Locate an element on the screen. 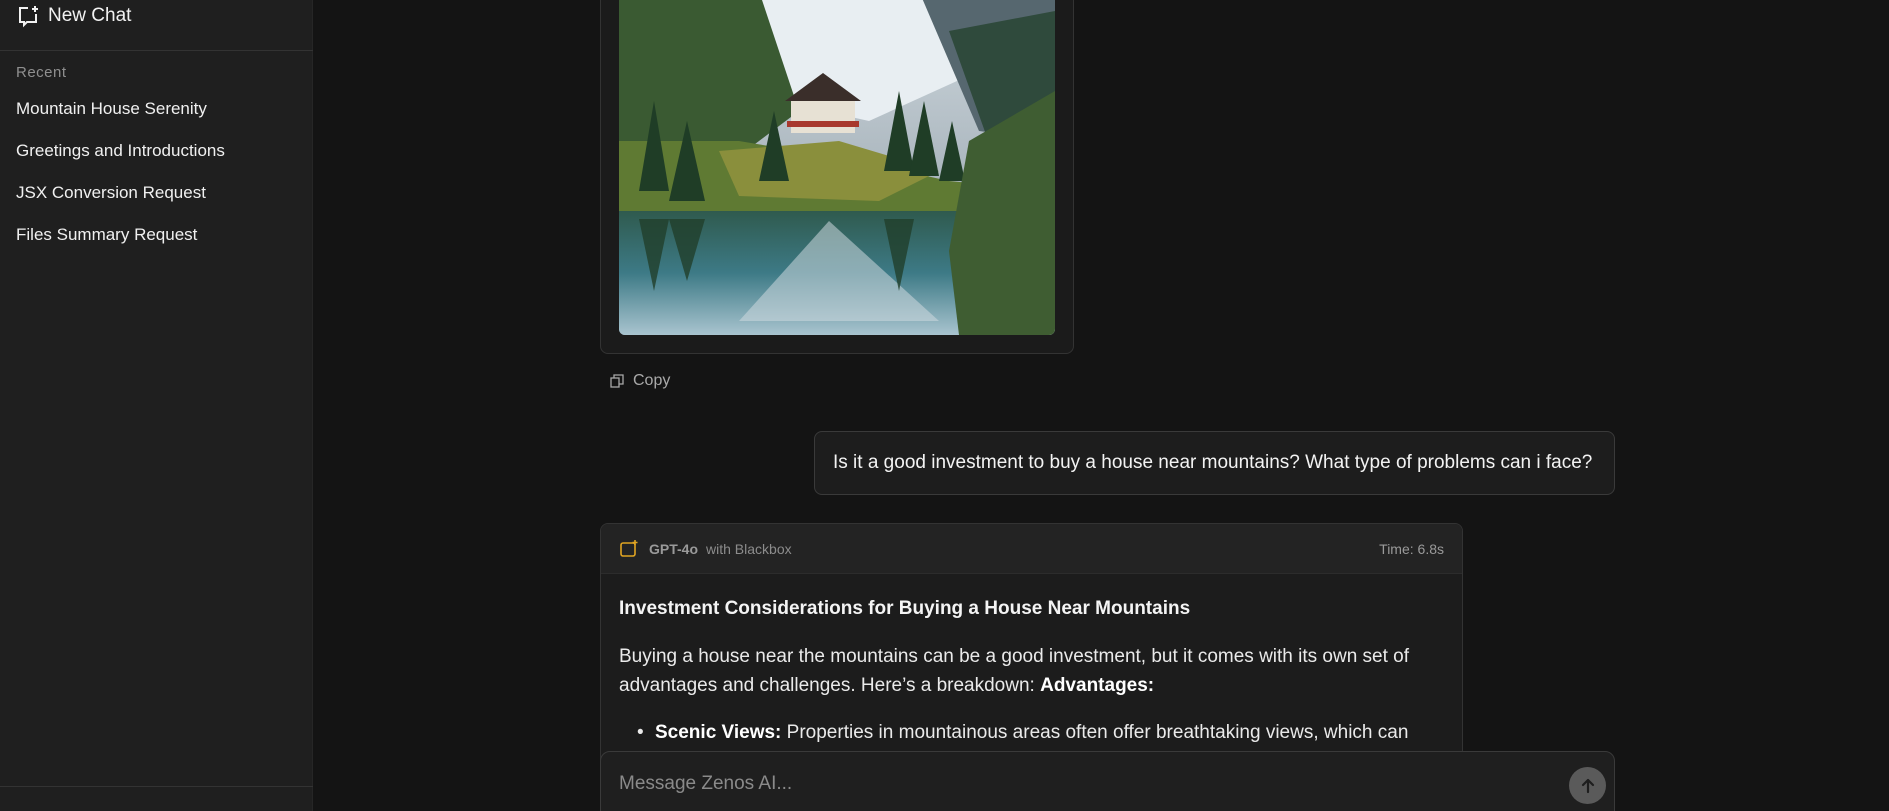  model-suffix: with Blackbox is located at coordinates (749, 548).